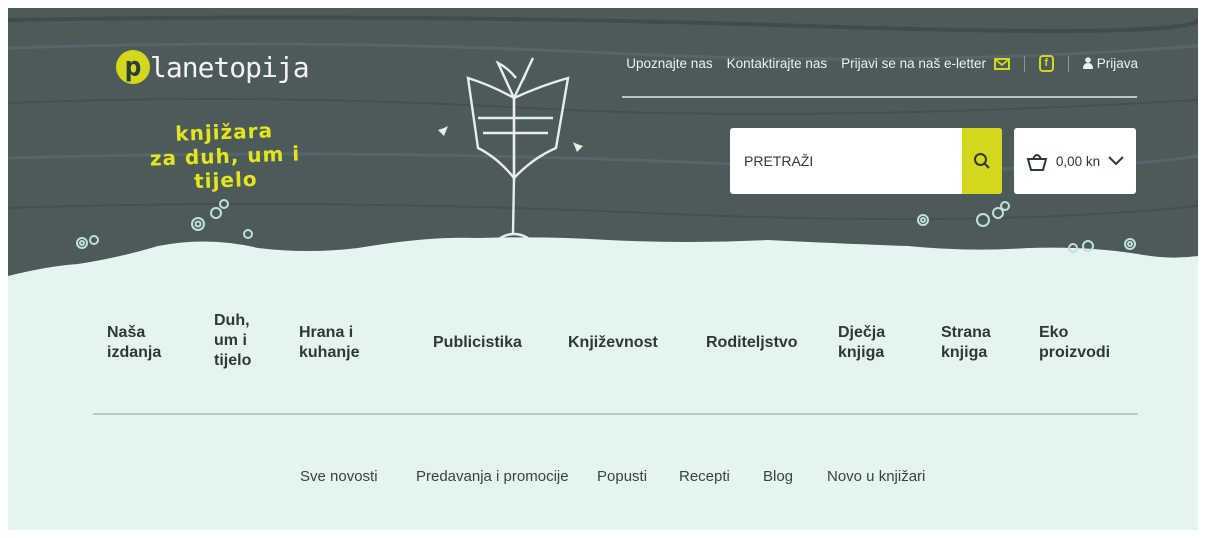 This screenshot has height=538, width=1207. What do you see at coordinates (225, 167) in the screenshot?
I see `tagline-line-2: za duh, um i tijelo` at bounding box center [225, 167].